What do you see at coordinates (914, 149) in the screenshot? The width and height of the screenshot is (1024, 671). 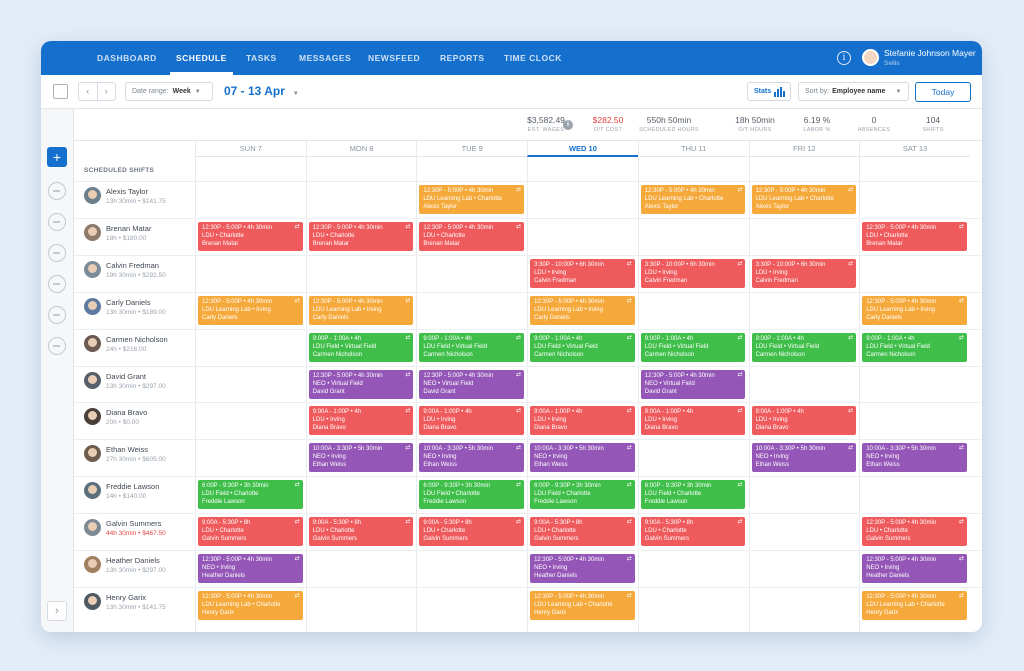 I see `day-header-sat-13: SAT 13` at bounding box center [914, 149].